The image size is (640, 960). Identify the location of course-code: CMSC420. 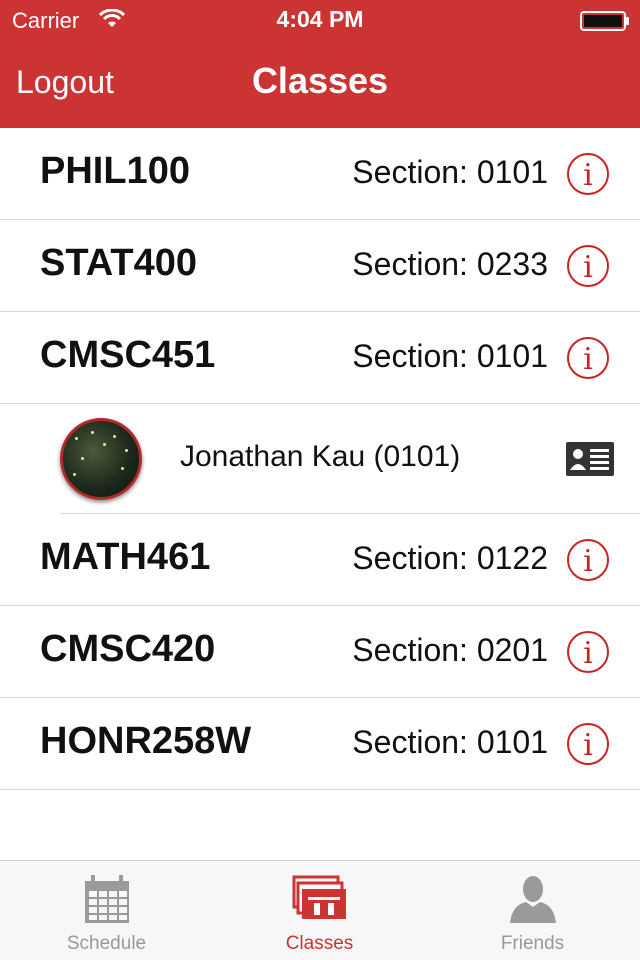
(128, 649).